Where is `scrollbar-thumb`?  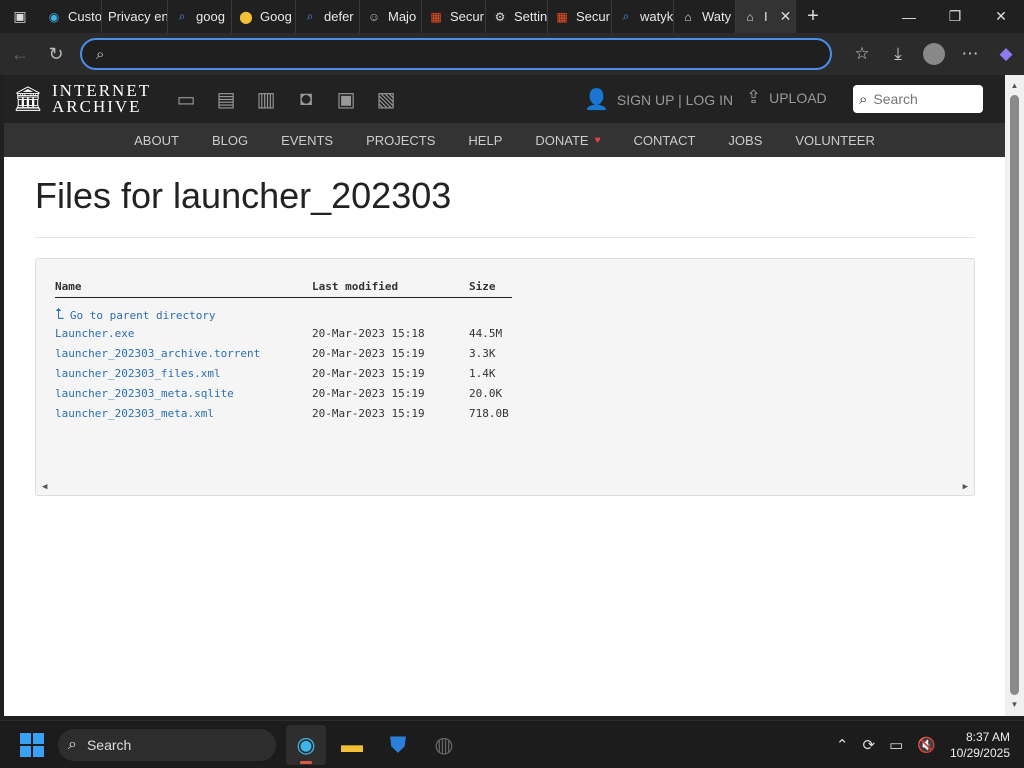 scrollbar-thumb is located at coordinates (1014, 395).